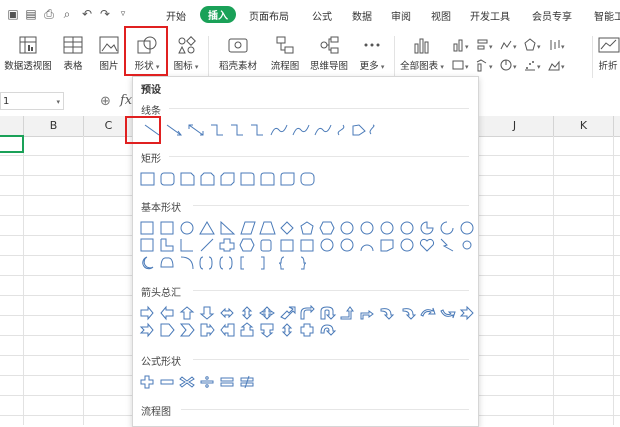  Describe the element at coordinates (167, 382) in the screenshot. I see `minus-icon` at that location.